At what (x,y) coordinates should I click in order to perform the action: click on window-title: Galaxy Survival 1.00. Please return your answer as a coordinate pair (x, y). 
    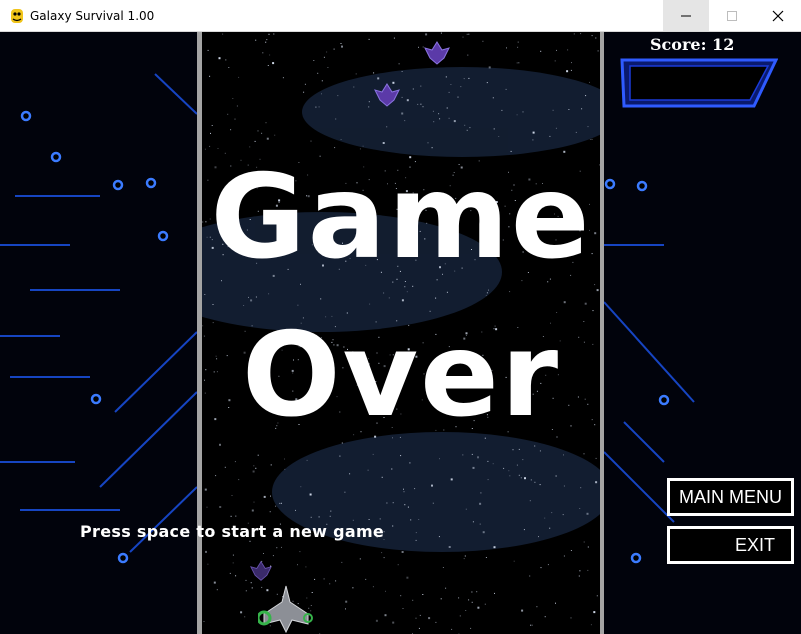
    Looking at the image, I should click on (92, 16).